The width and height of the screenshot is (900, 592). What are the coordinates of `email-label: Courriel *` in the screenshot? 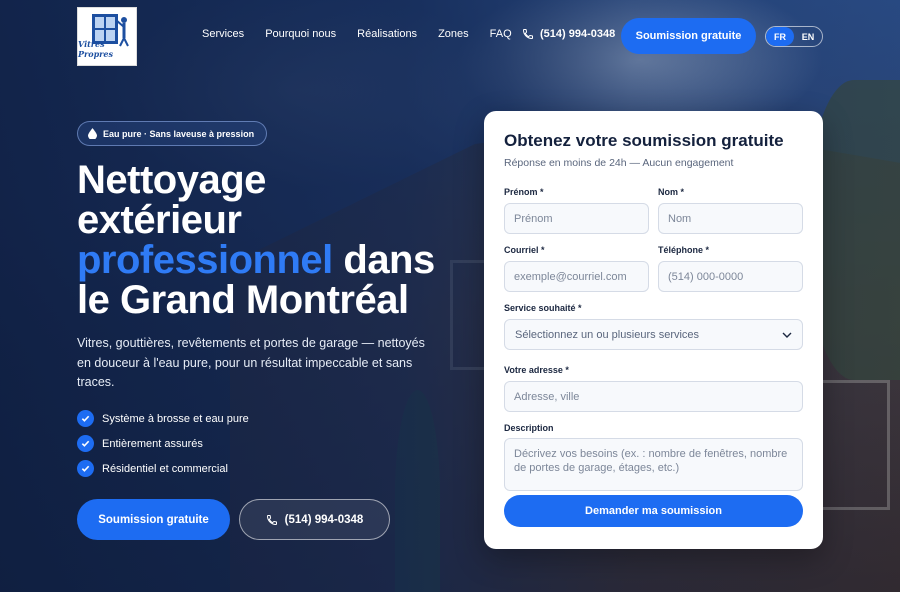 It's located at (524, 250).